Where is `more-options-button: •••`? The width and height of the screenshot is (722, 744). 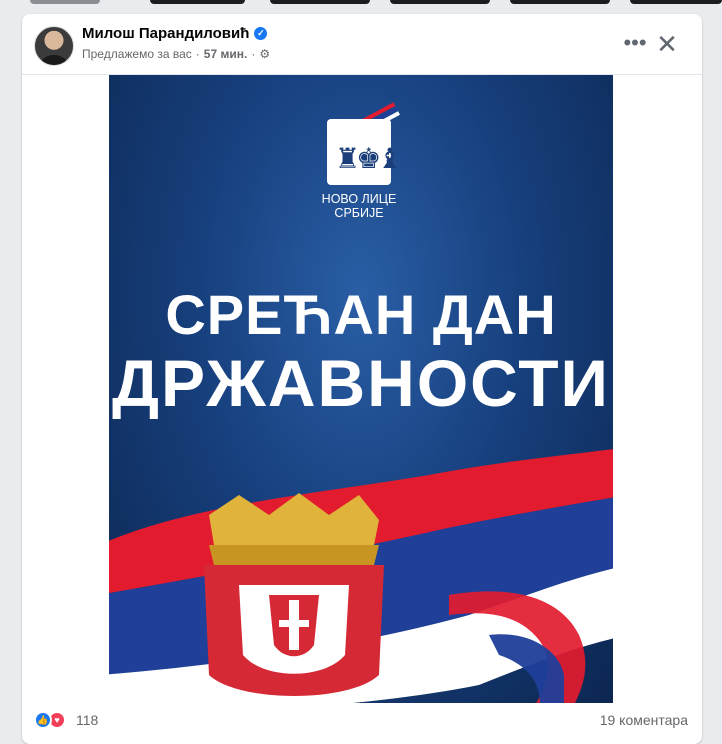
more-options-button: ••• is located at coordinates (635, 45).